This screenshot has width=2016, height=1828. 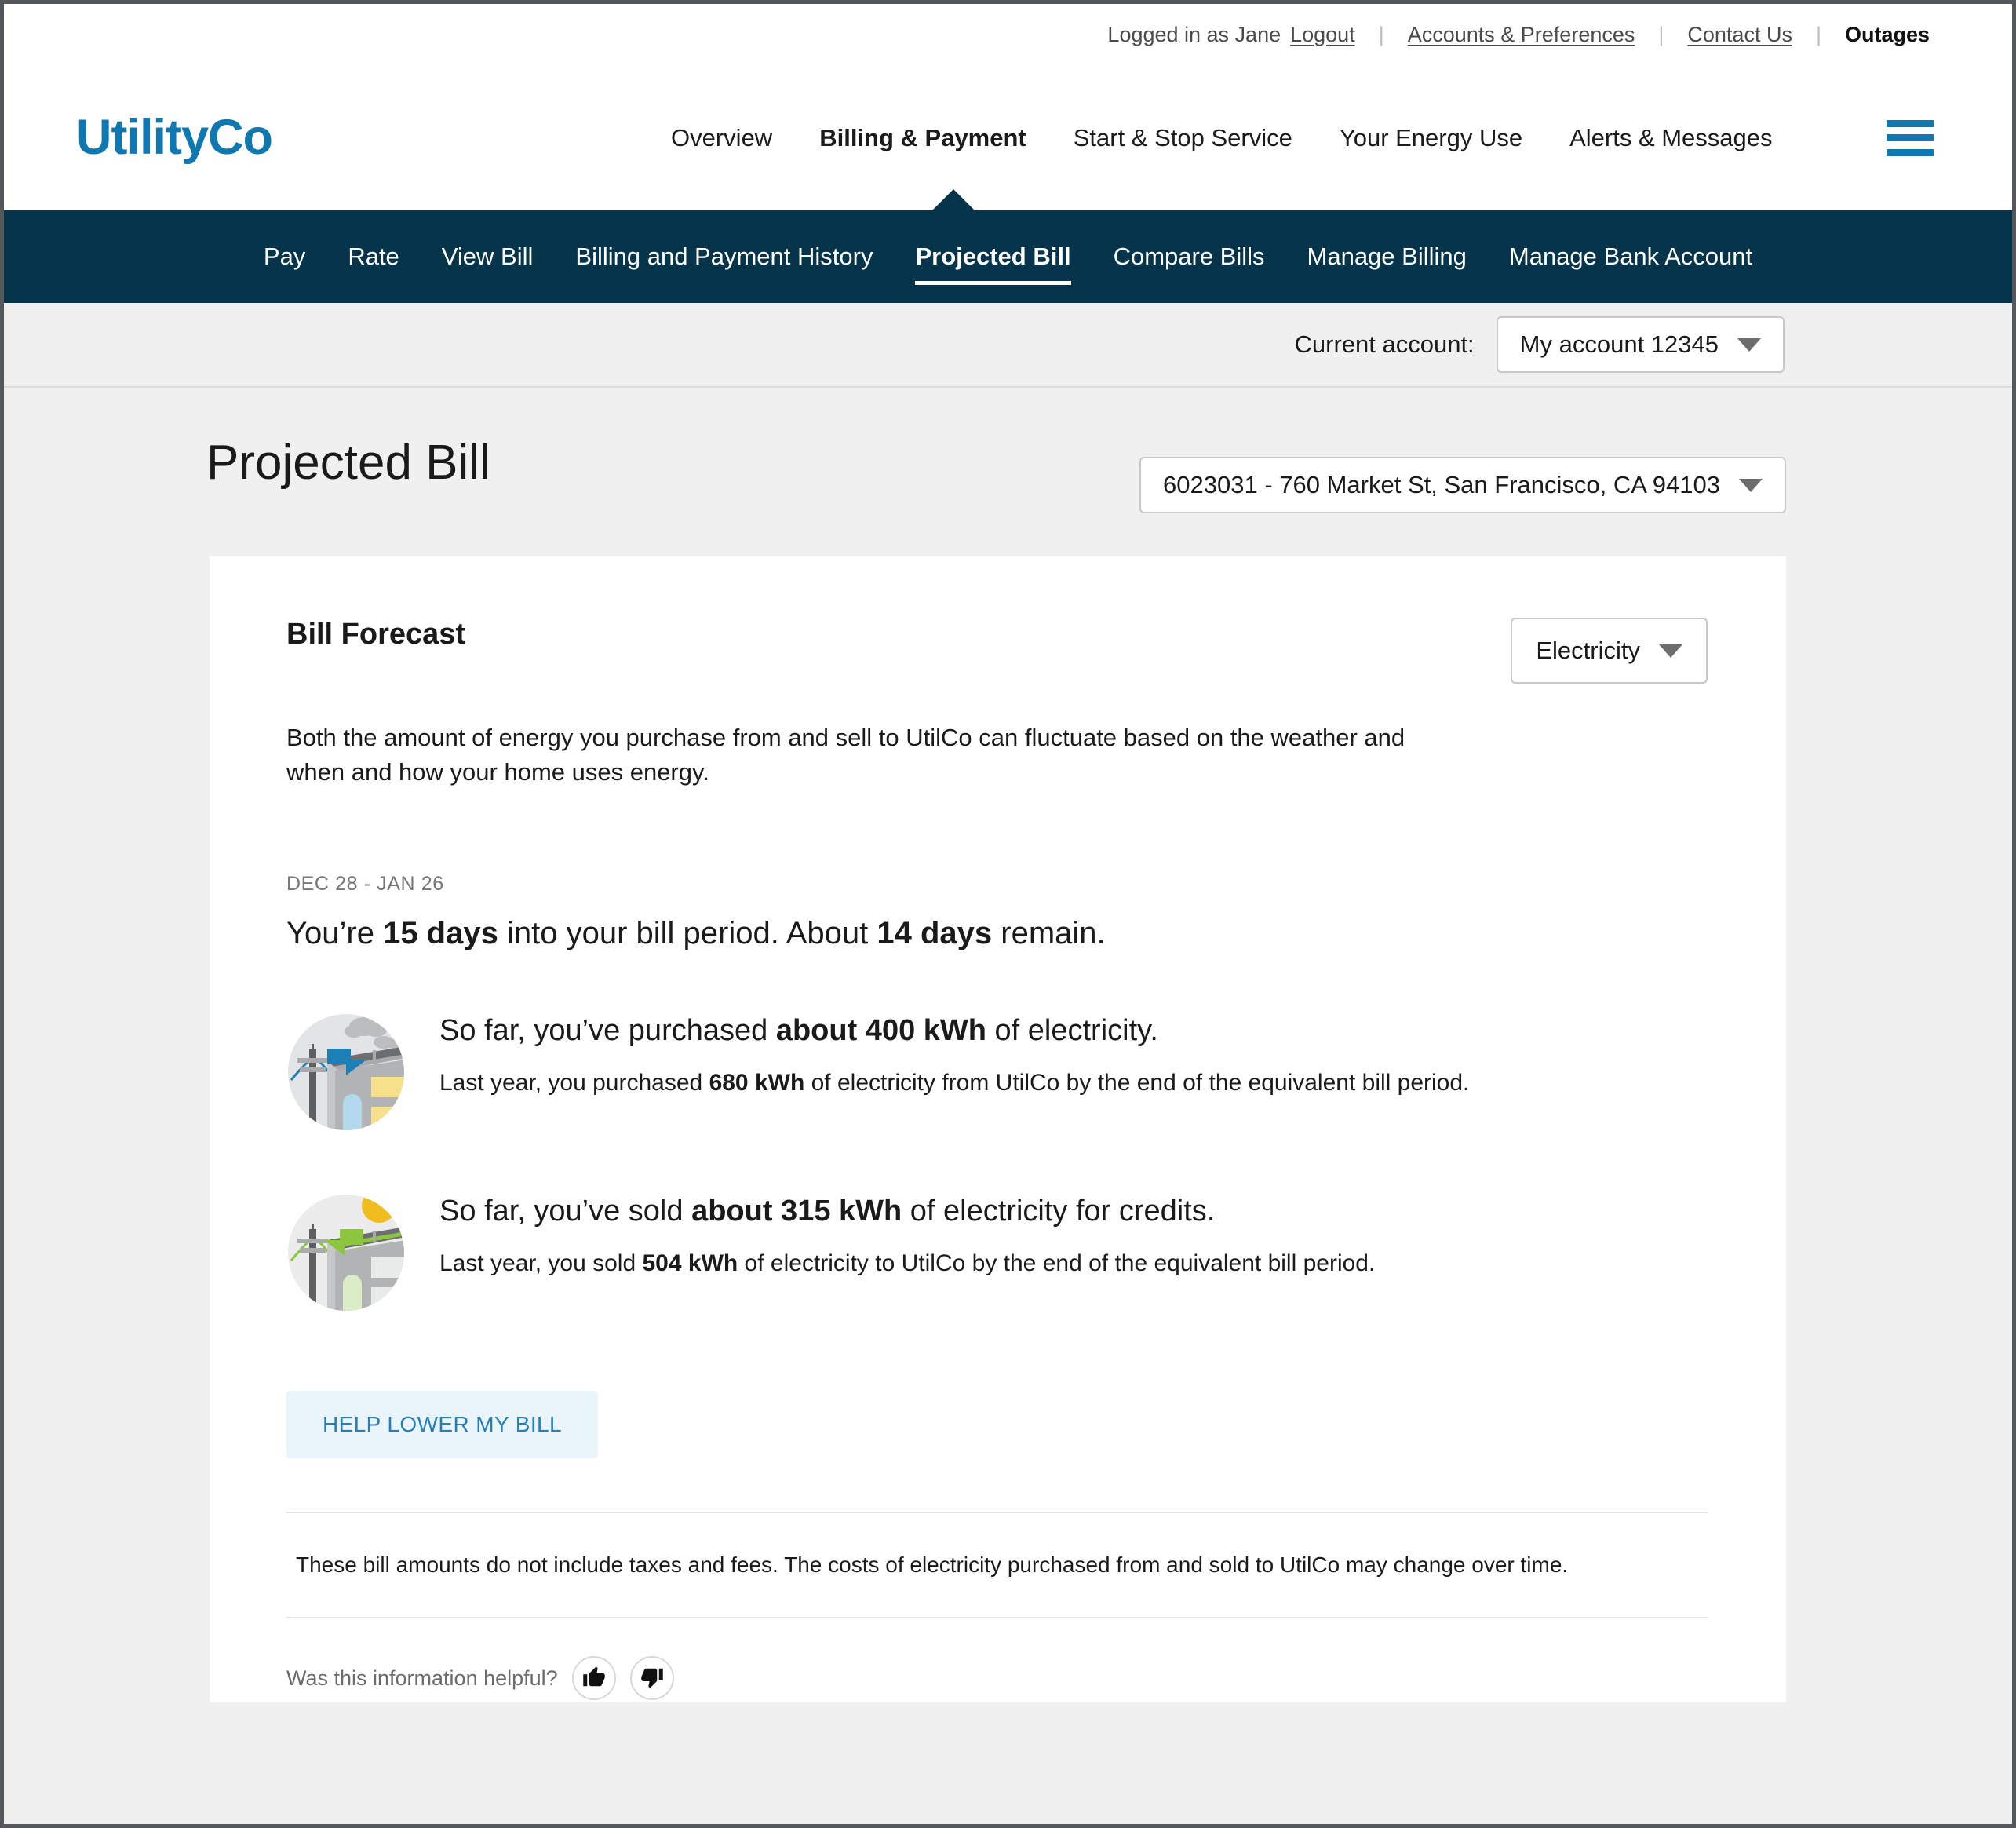 I want to click on subnav-item-manage-billing: Manage Billing, so click(x=1387, y=257).